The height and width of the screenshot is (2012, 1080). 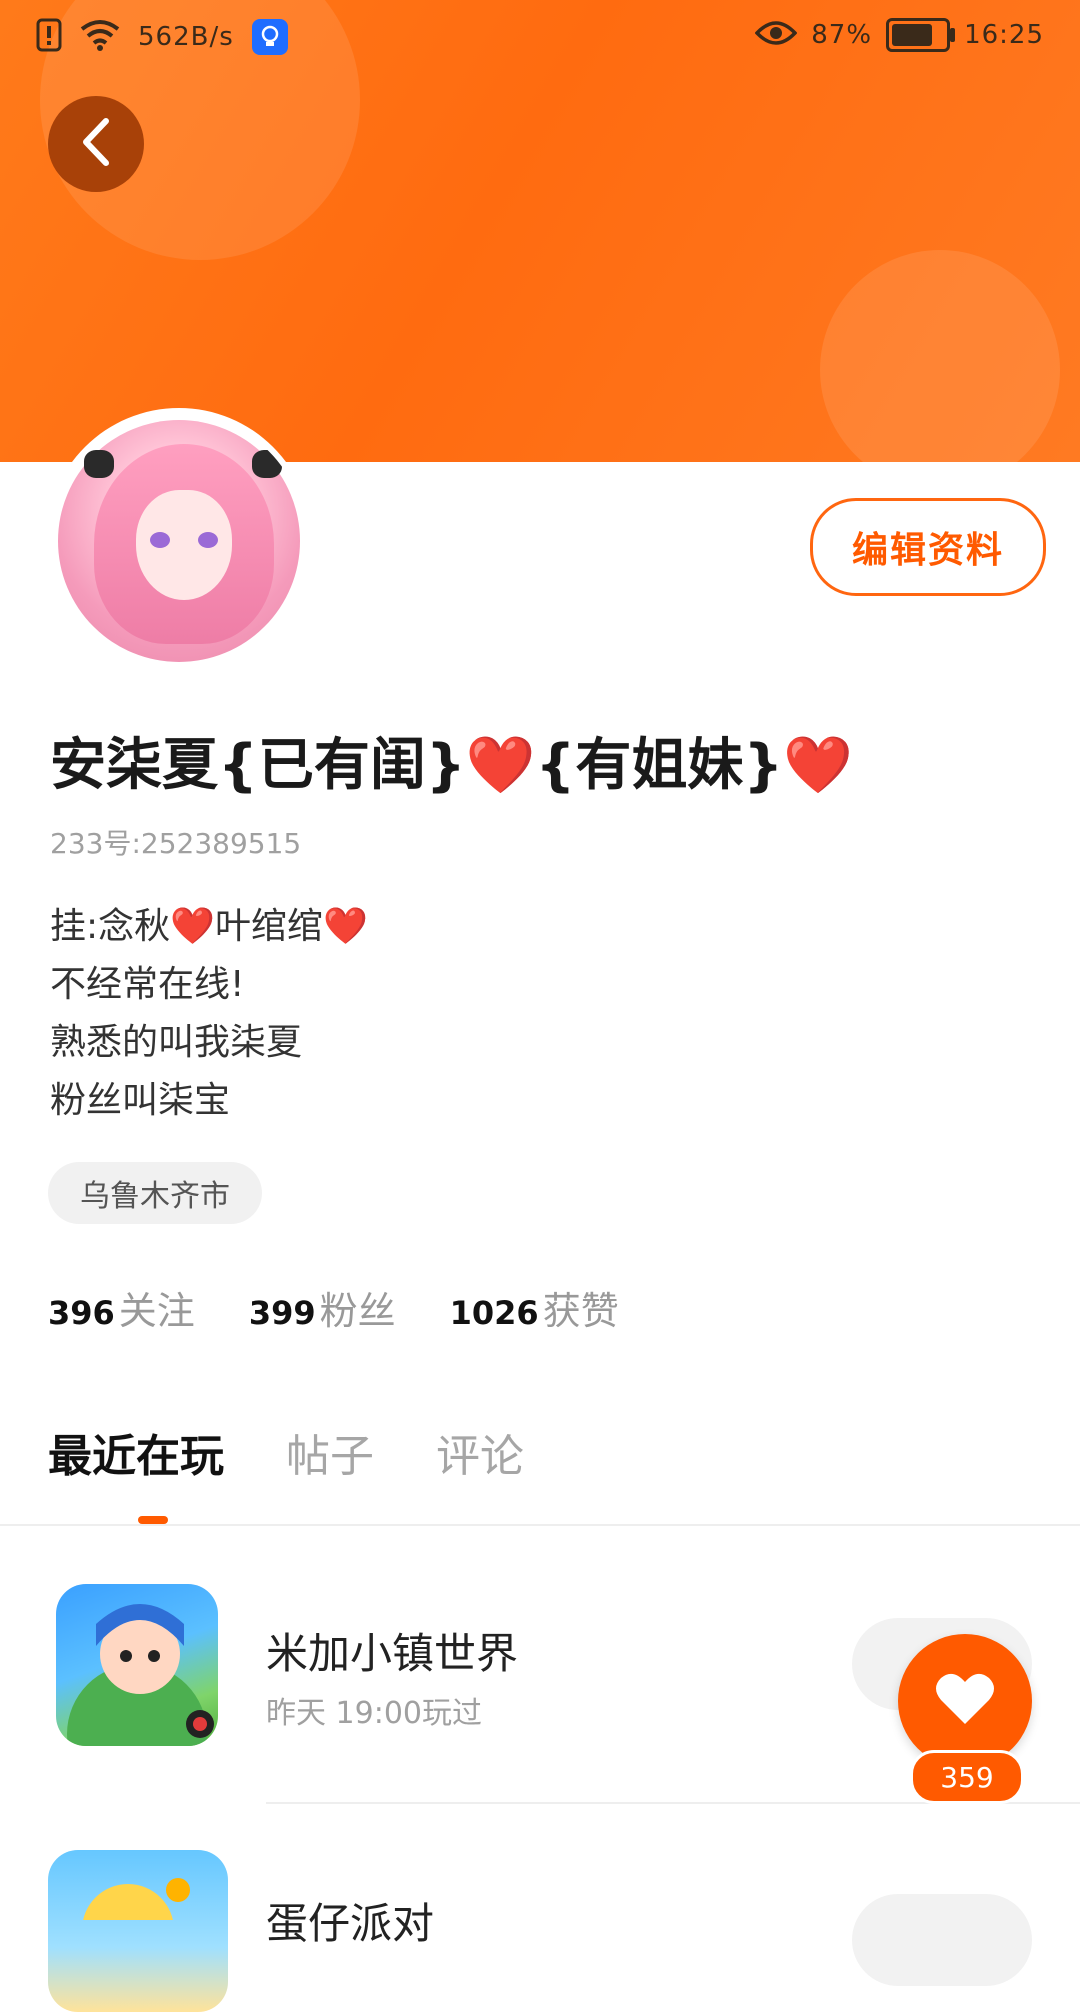 What do you see at coordinates (330, 1452) in the screenshot?
I see `tab-posts: 帖子` at bounding box center [330, 1452].